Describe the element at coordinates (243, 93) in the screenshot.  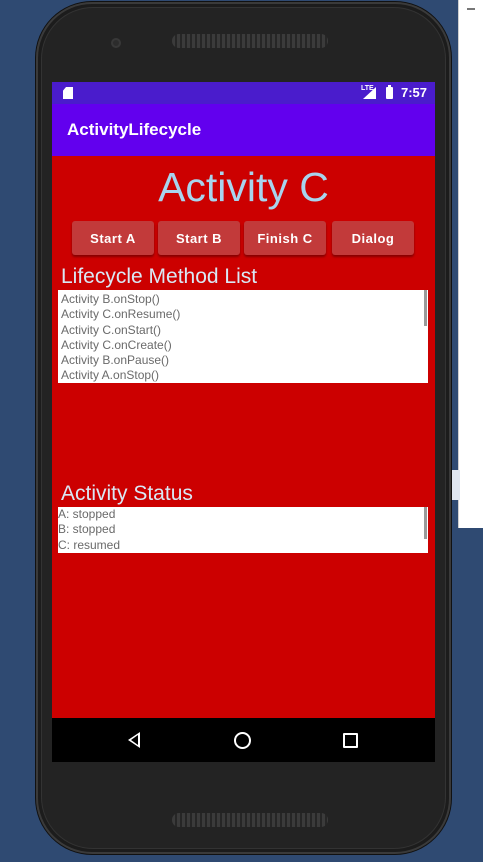
I see `status-bar: LTE 7:57` at that location.